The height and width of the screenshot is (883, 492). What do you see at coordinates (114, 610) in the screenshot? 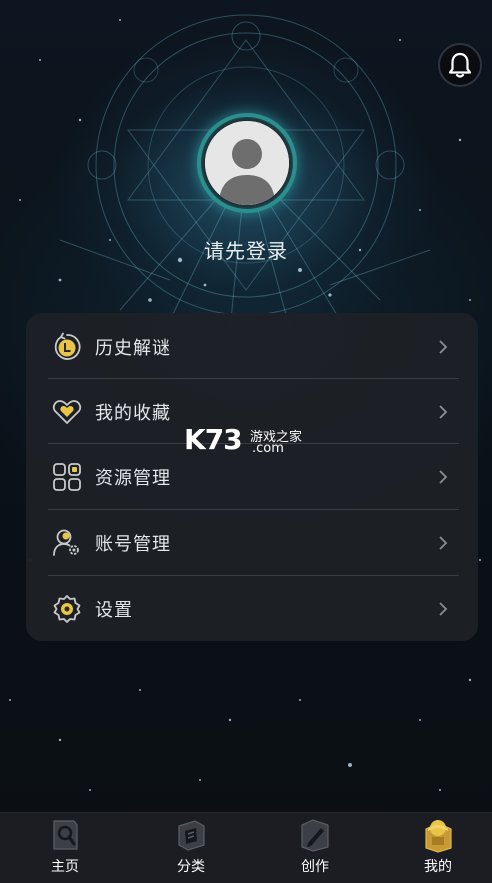
I see `menu-item-label: 设置` at bounding box center [114, 610].